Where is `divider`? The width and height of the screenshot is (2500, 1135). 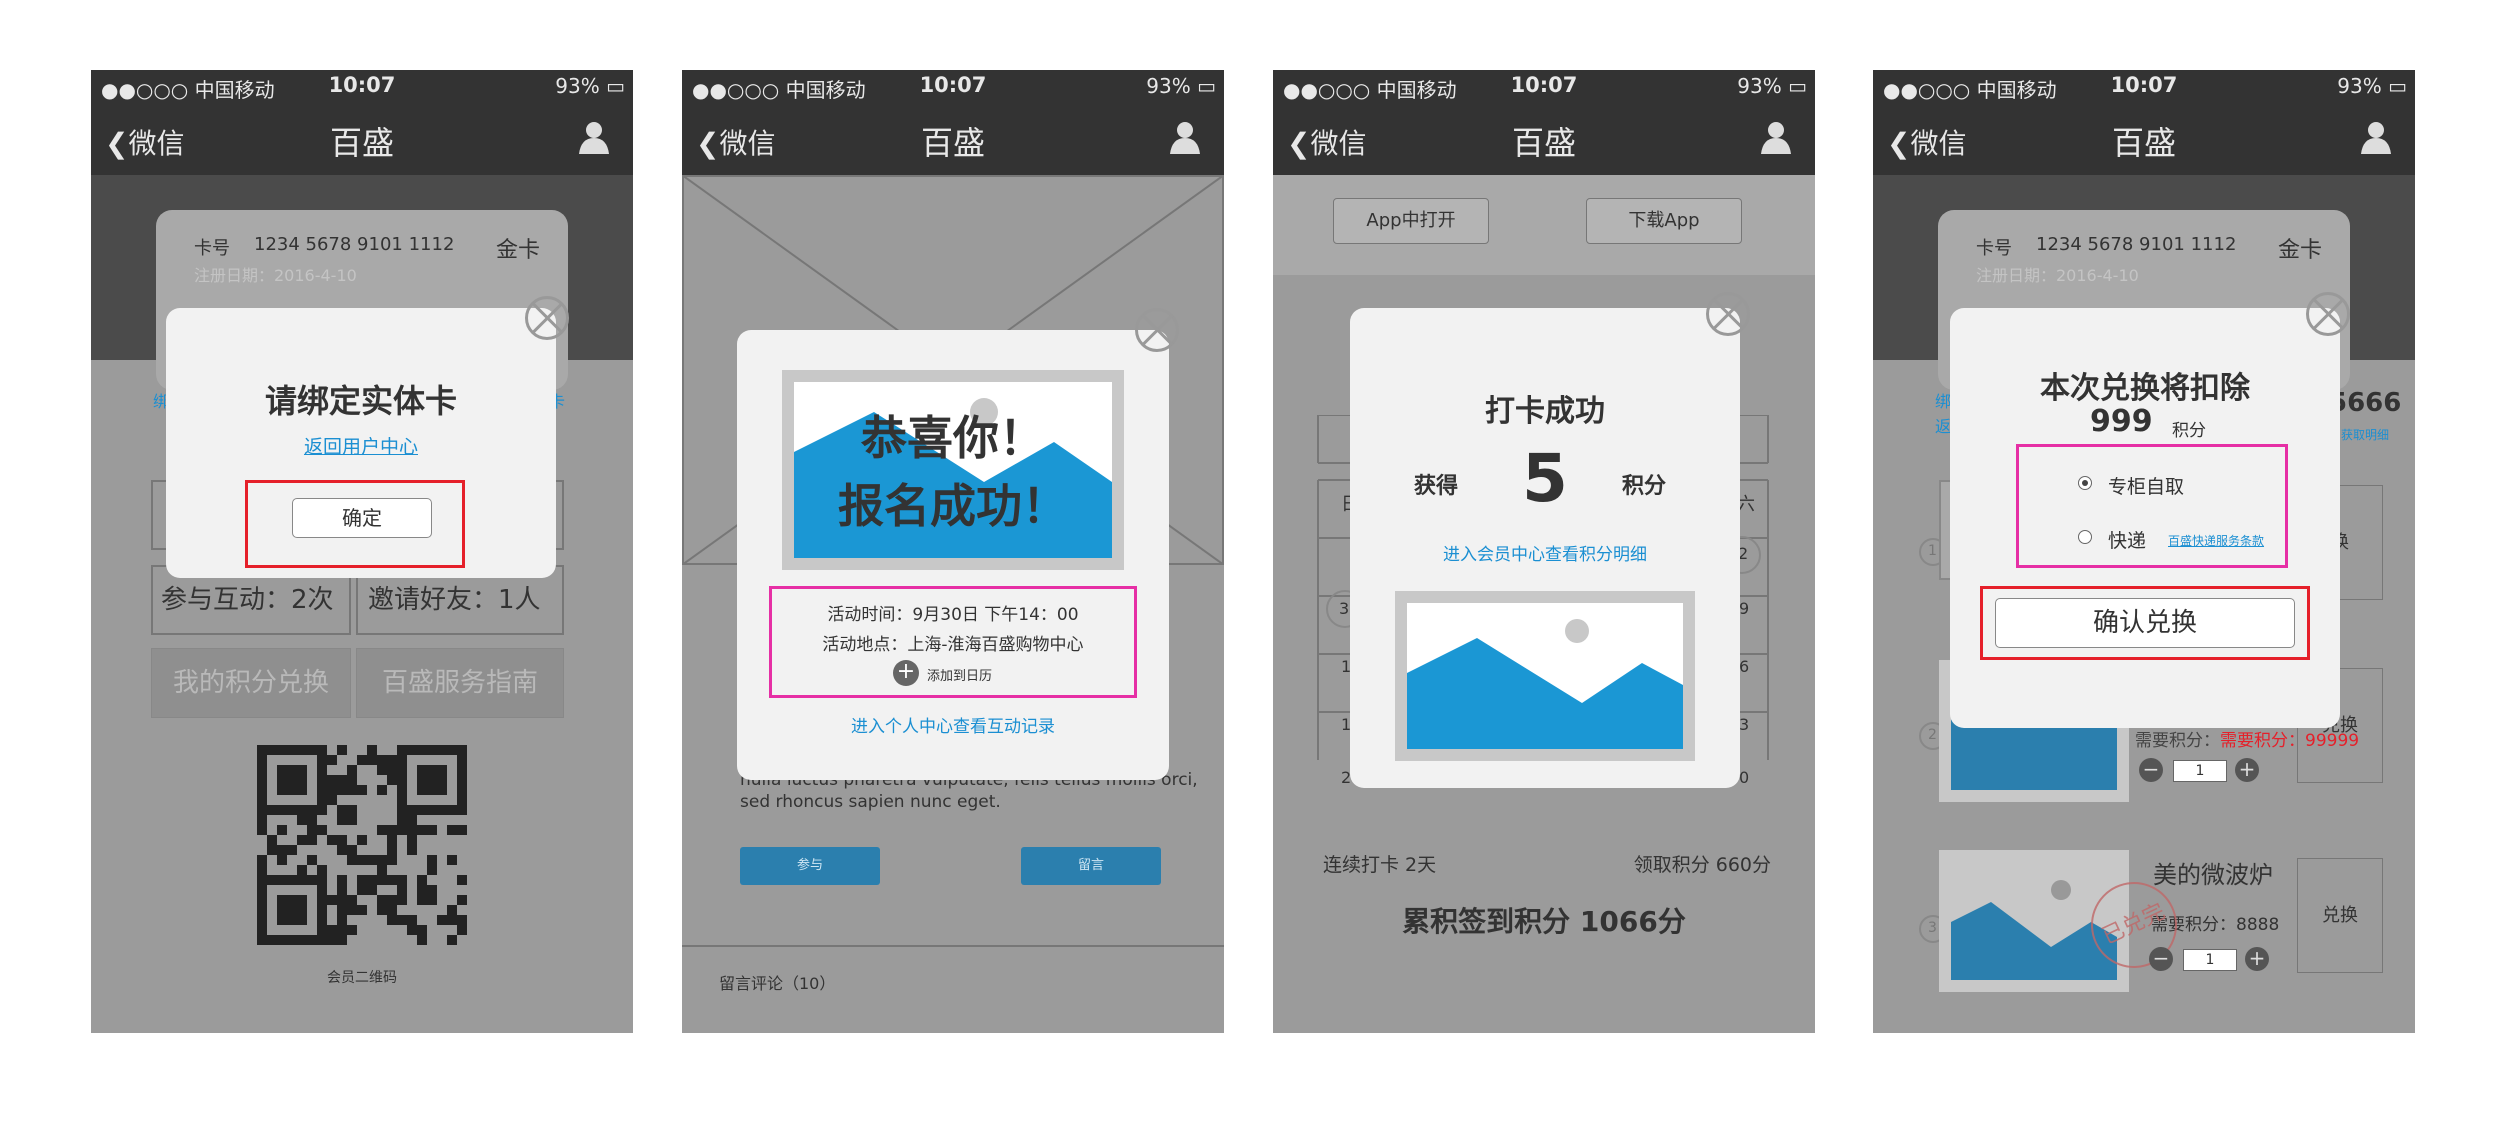 divider is located at coordinates (953, 946).